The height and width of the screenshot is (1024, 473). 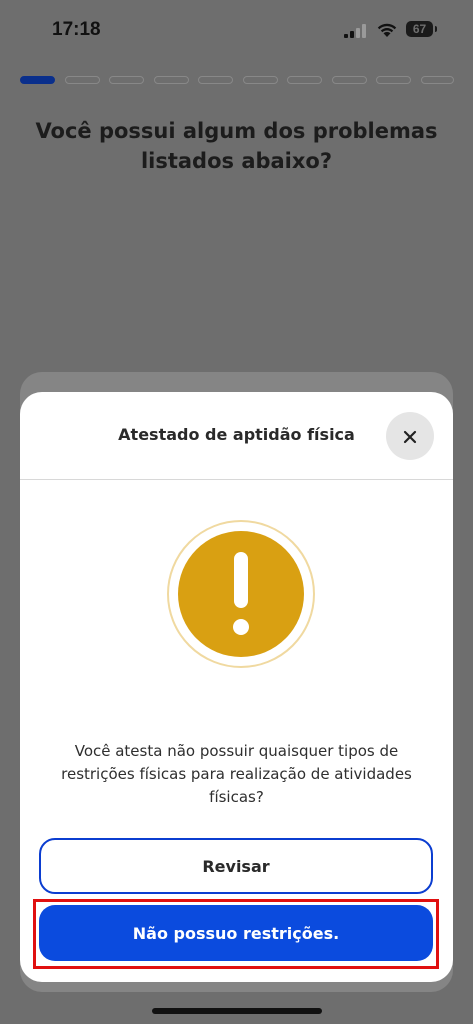 I want to click on wifi-icon, so click(x=387, y=30).